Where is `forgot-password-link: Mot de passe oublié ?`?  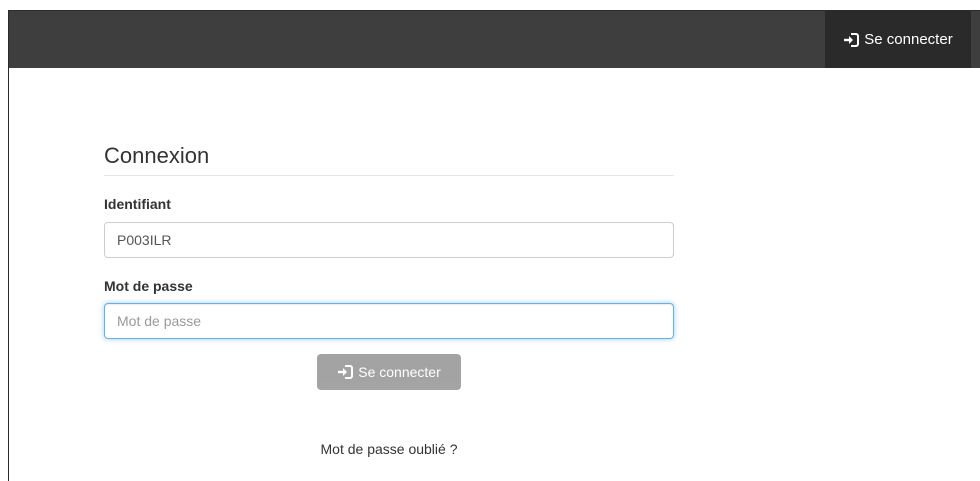
forgot-password-link: Mot de passe oublié ? is located at coordinates (389, 449).